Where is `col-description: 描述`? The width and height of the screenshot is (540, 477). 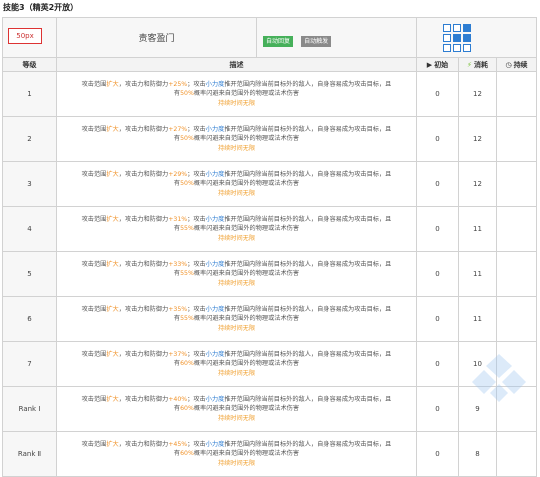 col-description: 描述 is located at coordinates (236, 64).